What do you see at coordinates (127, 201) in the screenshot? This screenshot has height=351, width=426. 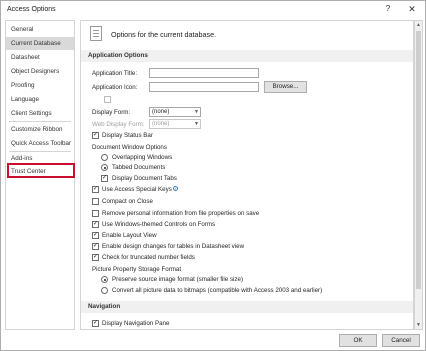 I see `compact-on-close-label: Compact on Close` at bounding box center [127, 201].